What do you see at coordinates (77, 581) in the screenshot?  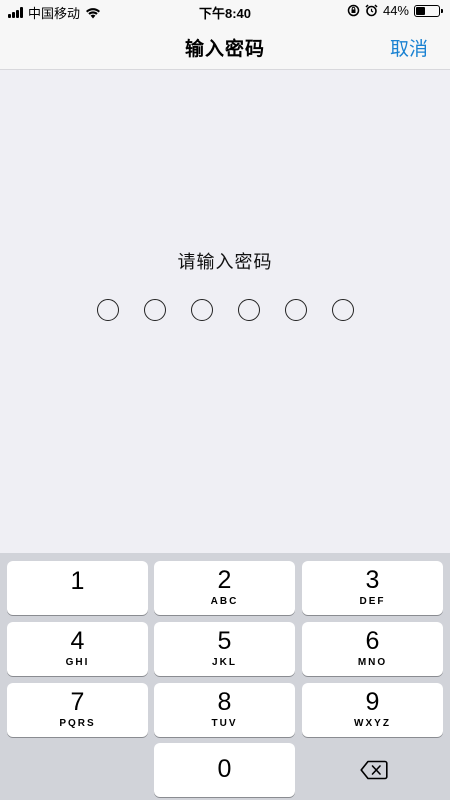 I see `key-digit: 1` at bounding box center [77, 581].